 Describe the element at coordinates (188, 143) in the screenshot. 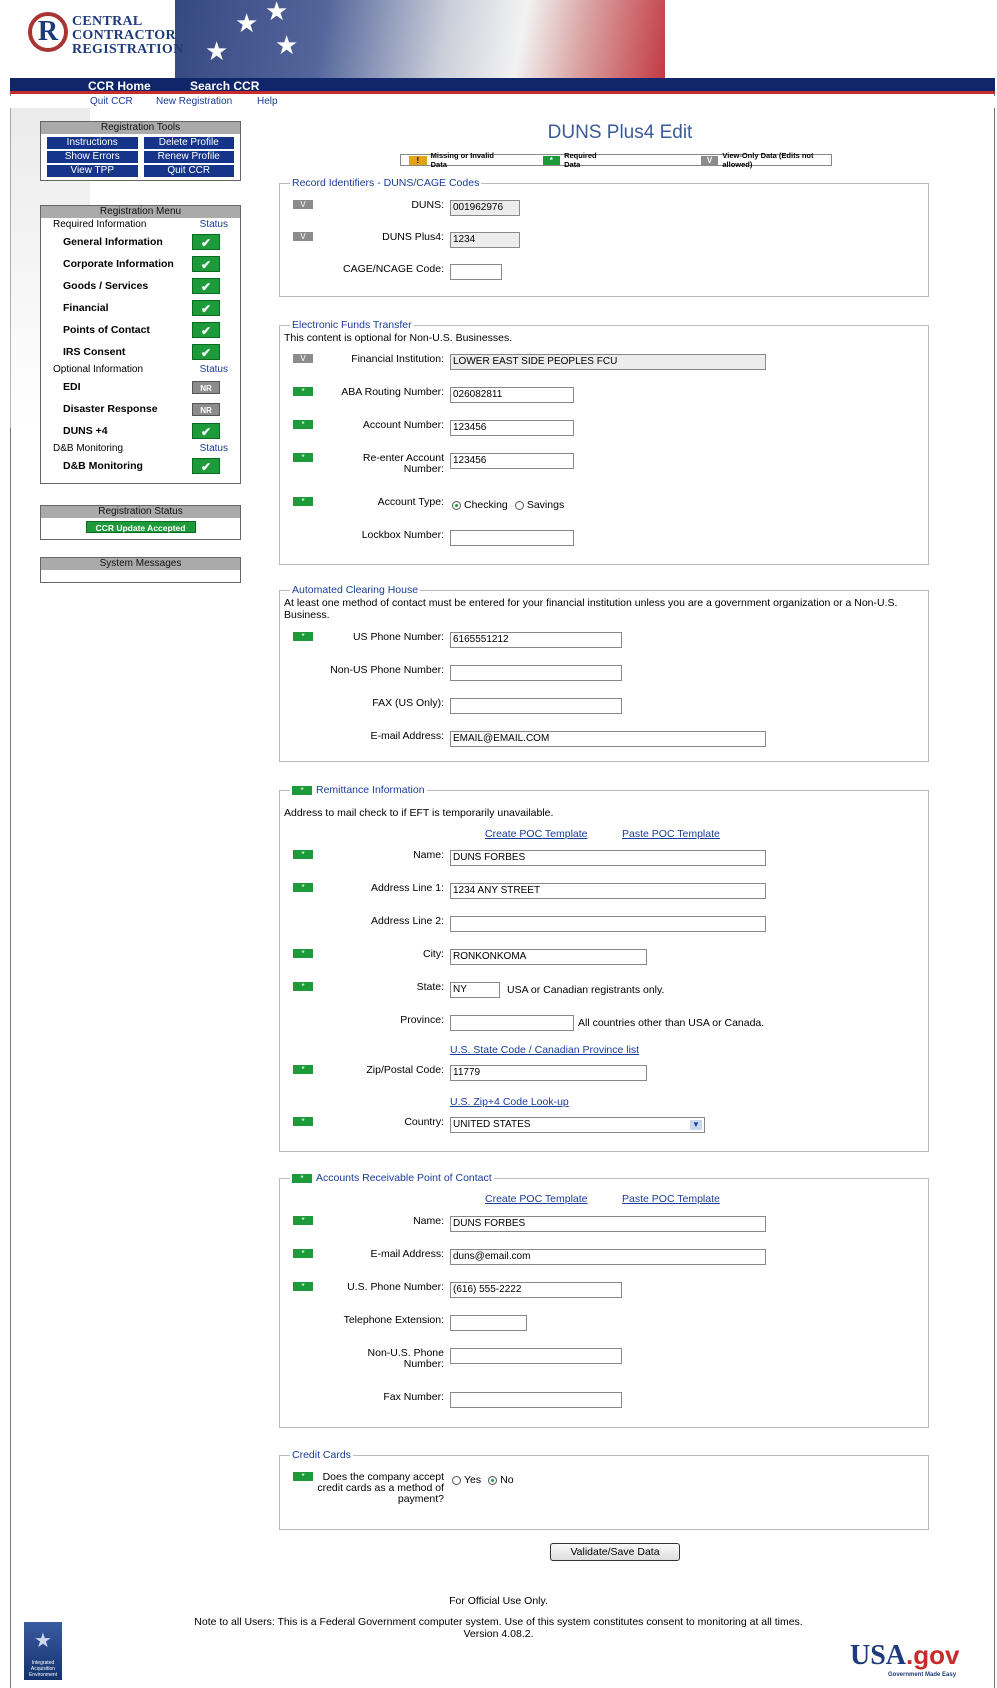

I see `delete-profile-button: Delete Profile` at that location.